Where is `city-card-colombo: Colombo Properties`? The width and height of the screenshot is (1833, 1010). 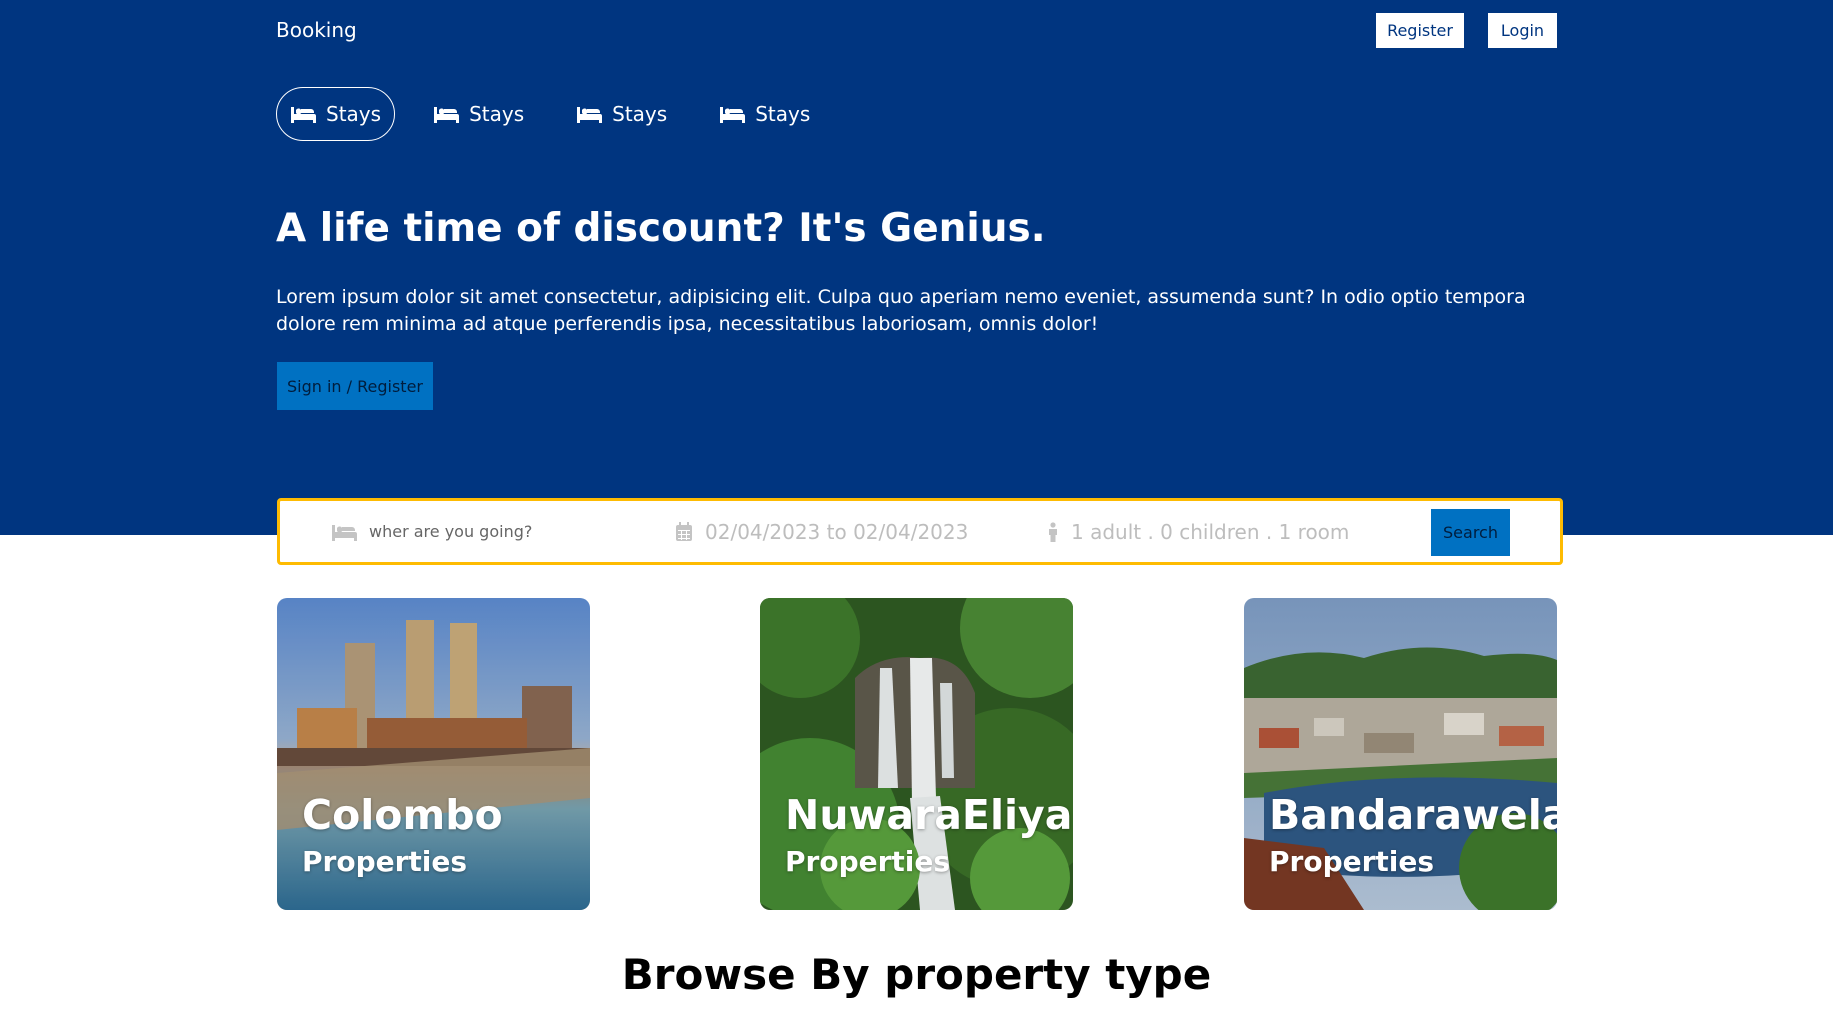 city-card-colombo: Colombo Properties is located at coordinates (433, 754).